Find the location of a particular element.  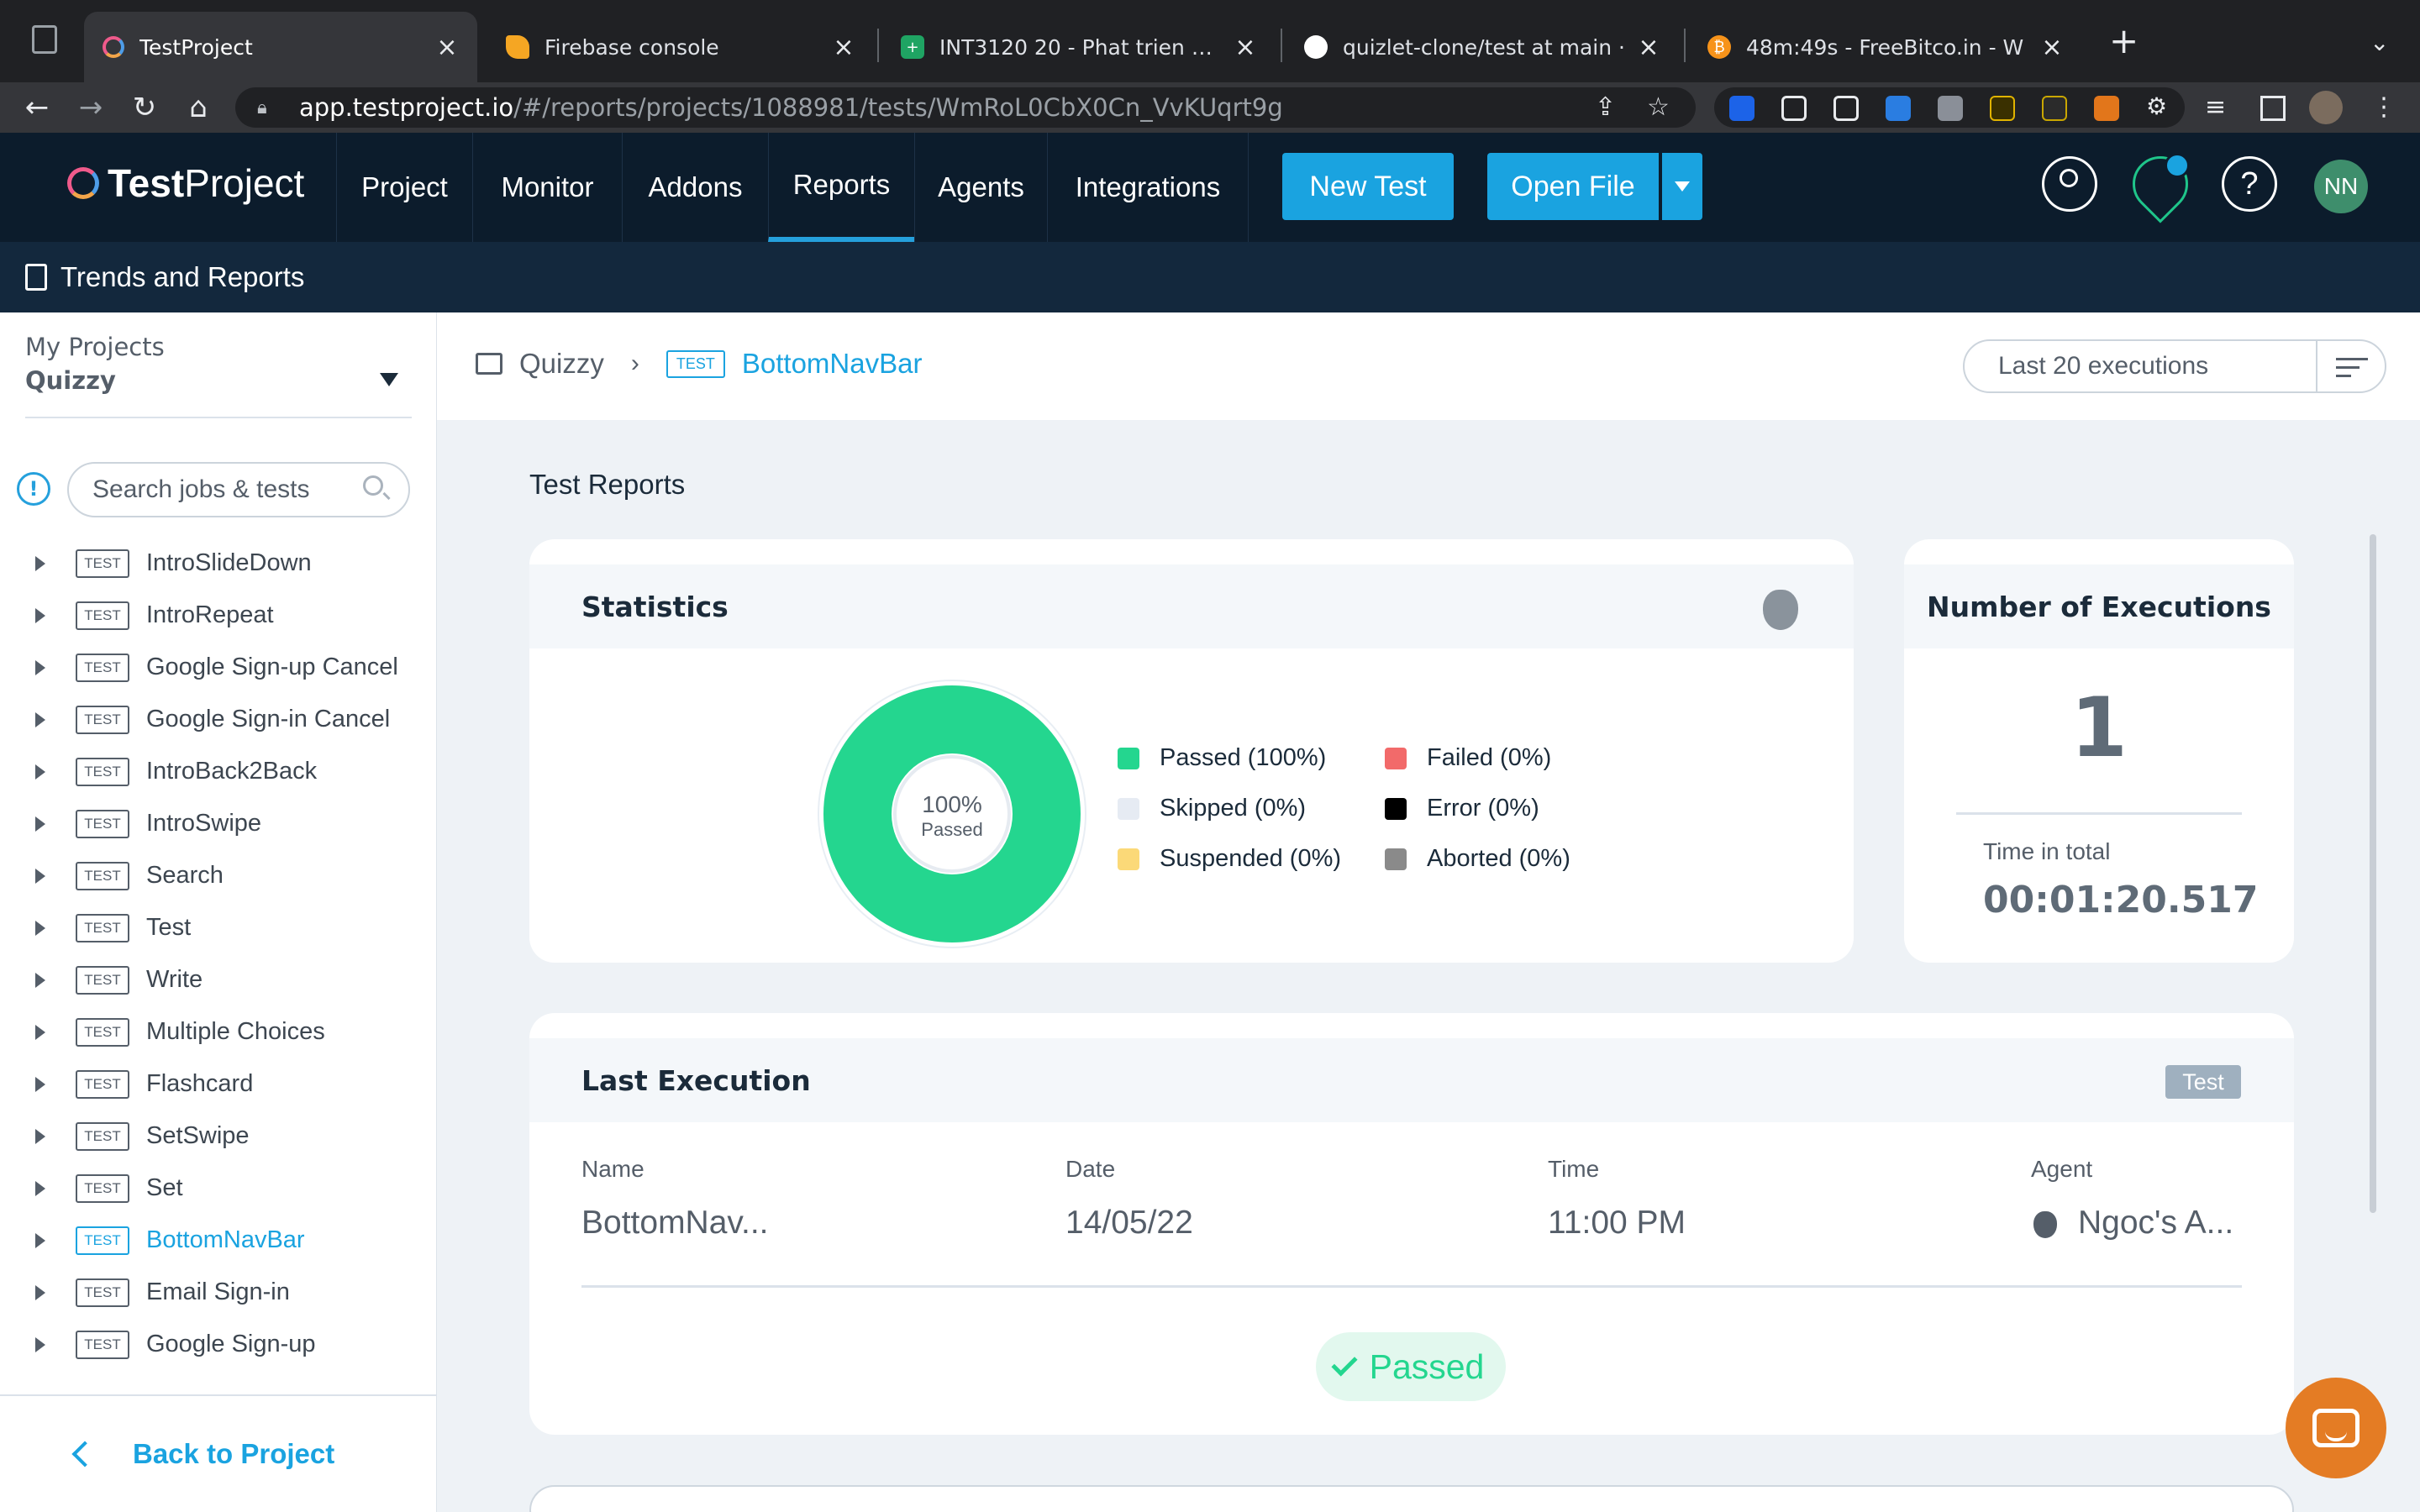

nav-monitor: Monitor is located at coordinates (547, 187).